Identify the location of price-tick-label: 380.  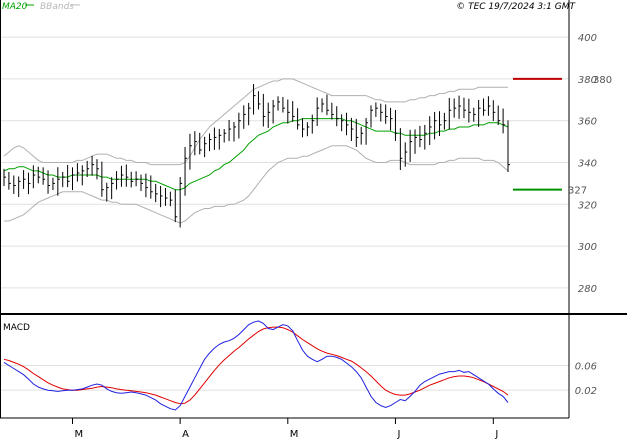
(587, 80).